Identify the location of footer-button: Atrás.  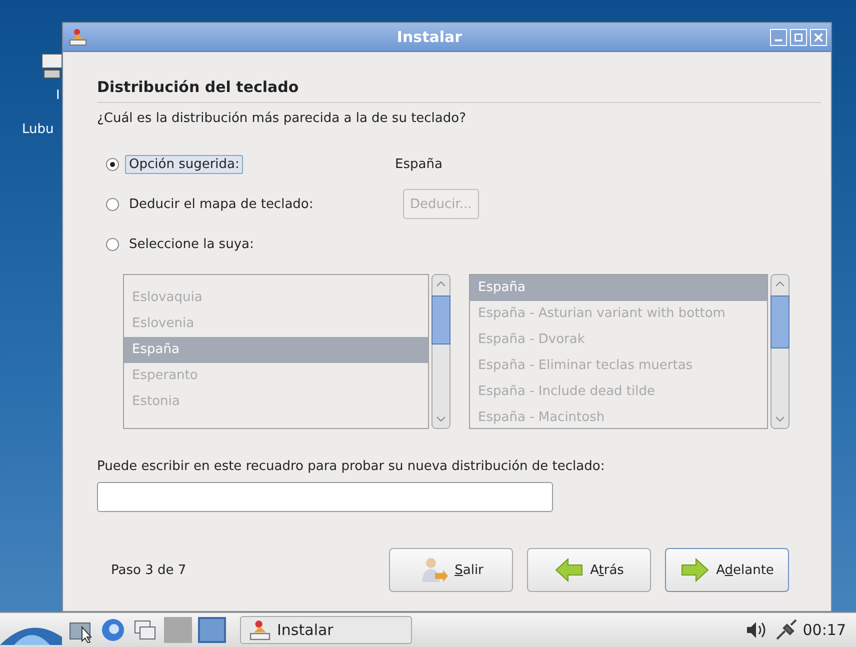
(589, 570).